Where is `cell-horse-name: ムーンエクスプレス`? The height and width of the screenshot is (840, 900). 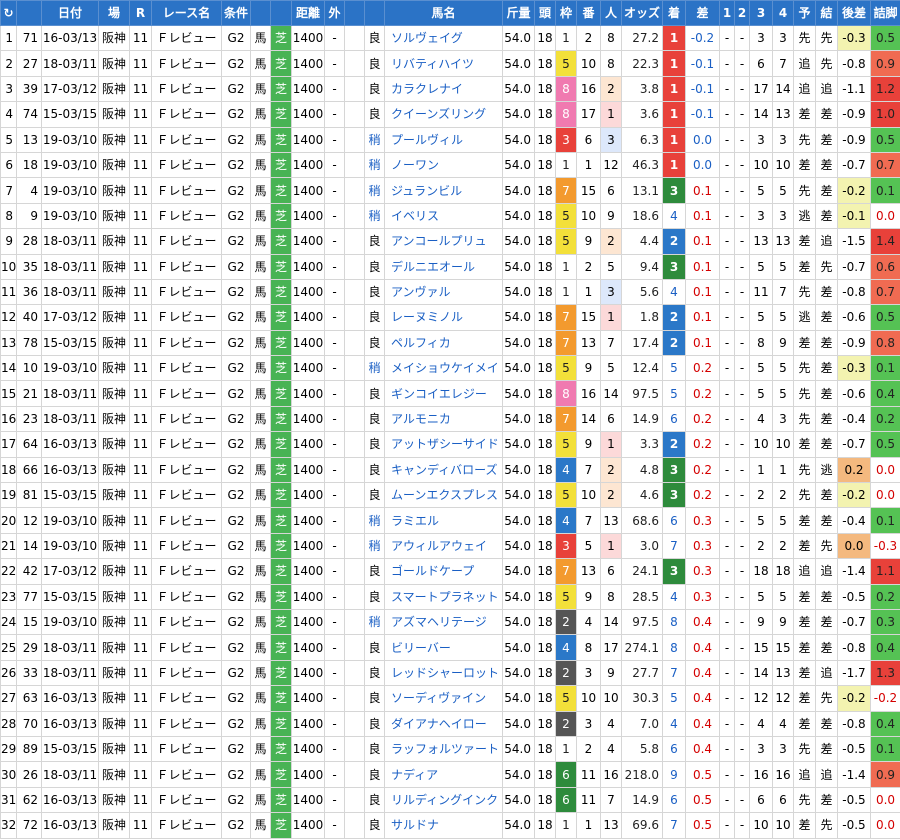
cell-horse-name: ムーンエクスプレス is located at coordinates (443, 495).